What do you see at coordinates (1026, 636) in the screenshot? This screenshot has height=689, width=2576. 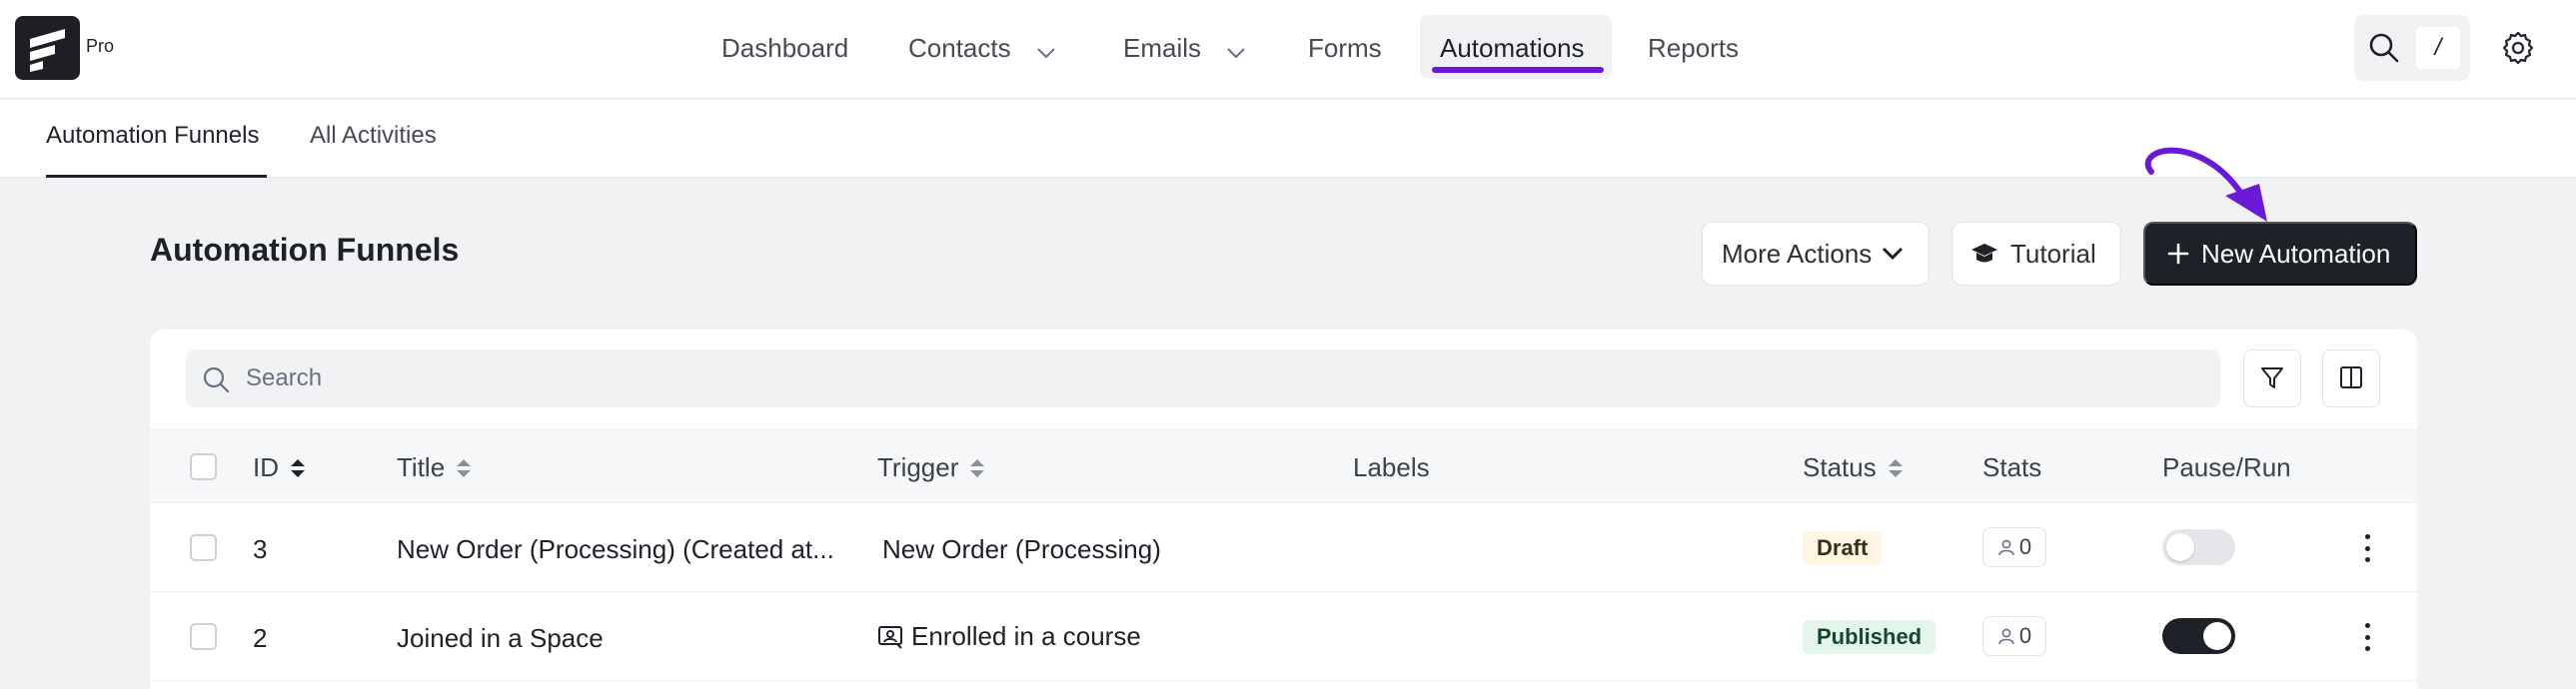 I see `row-trigger-label: Enrolled in a course` at bounding box center [1026, 636].